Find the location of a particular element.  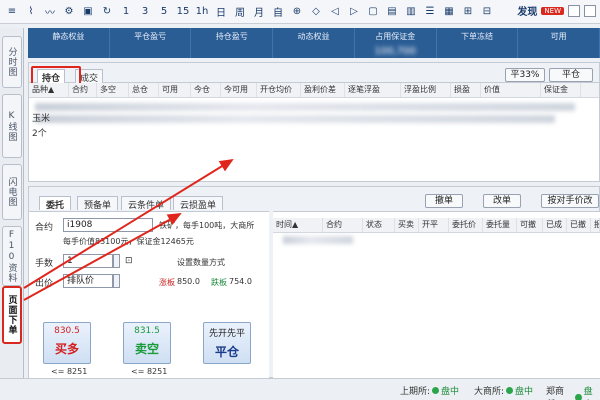

positions-column-header: 开仓均价 is located at coordinates (279, 90).